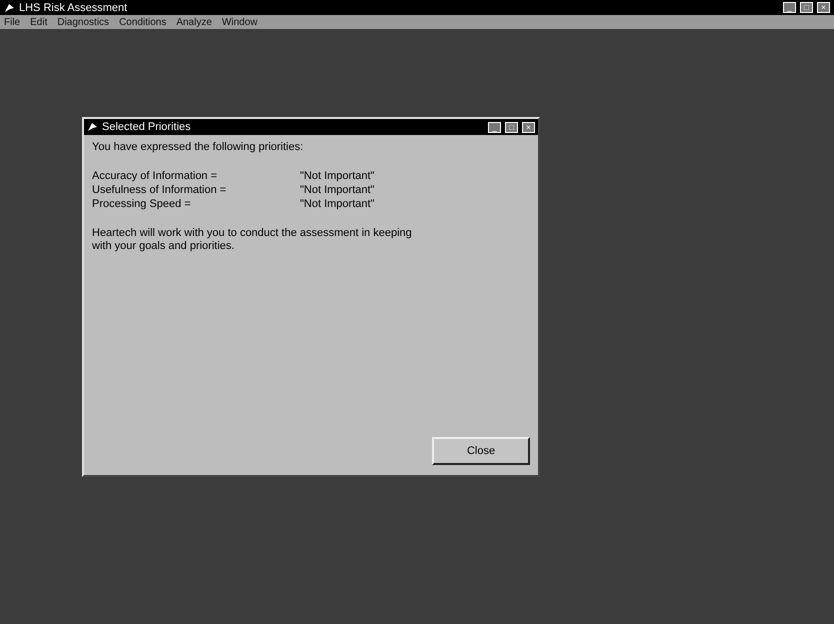 The height and width of the screenshot is (624, 834). Describe the element at coordinates (147, 127) in the screenshot. I see `dialog-title: Selected Priorities` at that location.